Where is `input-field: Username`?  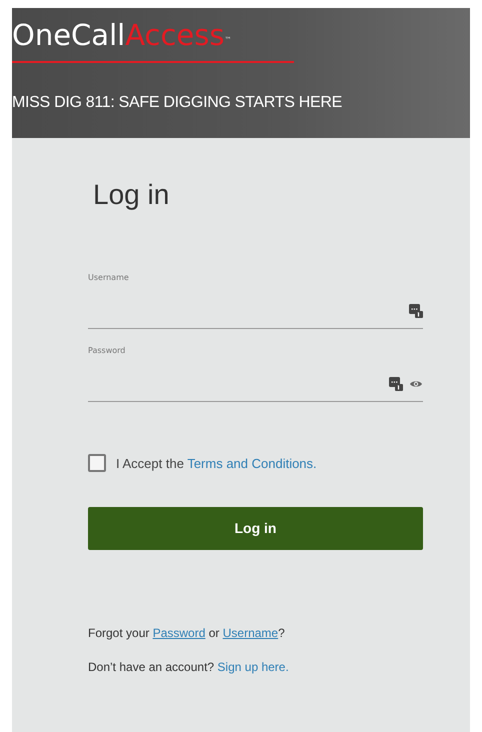
input-field: Username is located at coordinates (255, 300).